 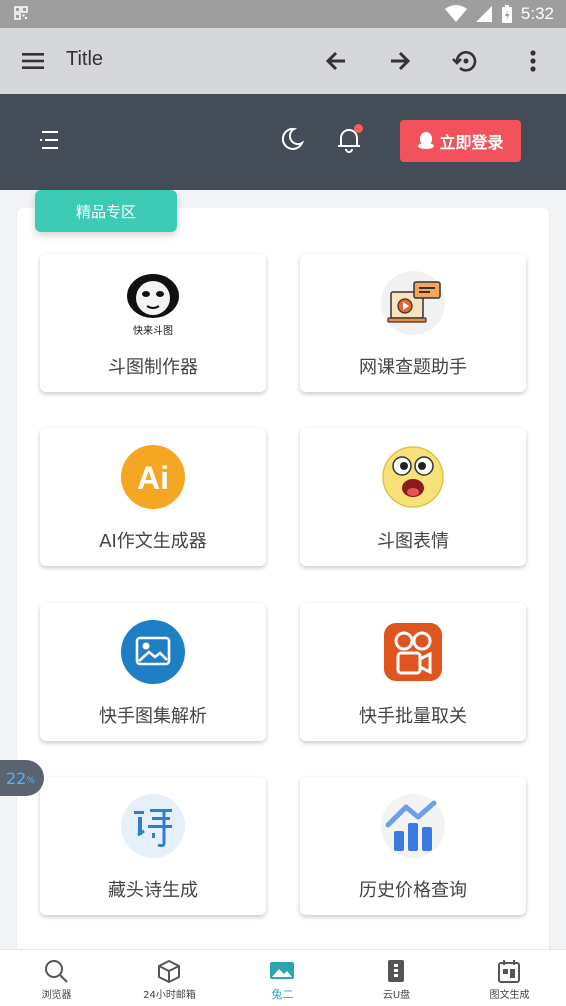 I want to click on back-arrow-icon, so click(x=336, y=61).